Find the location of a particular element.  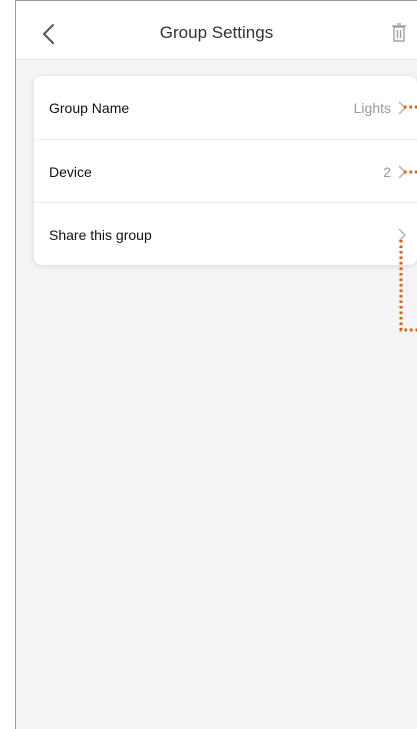

group-name-label: Group Name is located at coordinates (89, 108).